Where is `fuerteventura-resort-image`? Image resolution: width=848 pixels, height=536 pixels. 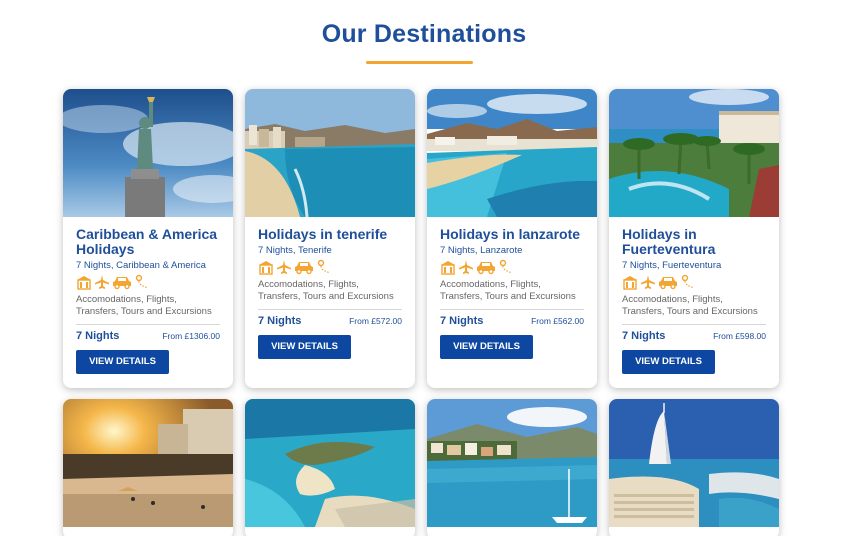
fuerteventura-resort-image is located at coordinates (694, 153).